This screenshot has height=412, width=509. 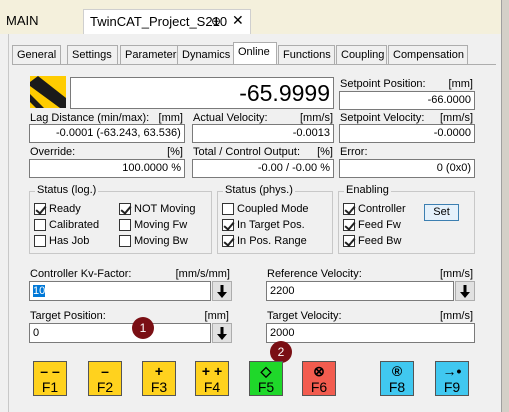 I want to click on doc-tab-main: MAIN, so click(x=41, y=21).